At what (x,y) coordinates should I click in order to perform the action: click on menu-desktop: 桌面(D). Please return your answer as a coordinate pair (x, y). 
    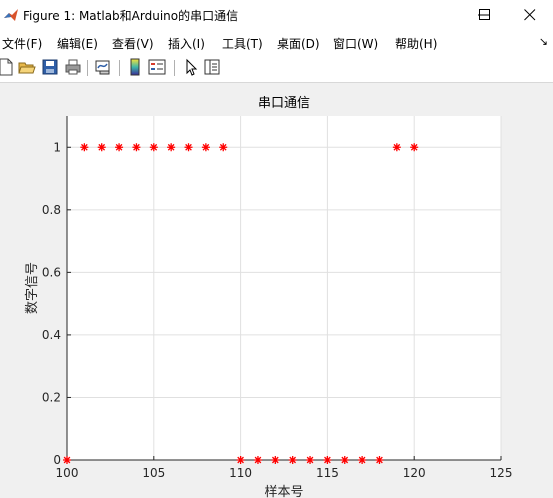
    Looking at the image, I should click on (298, 43).